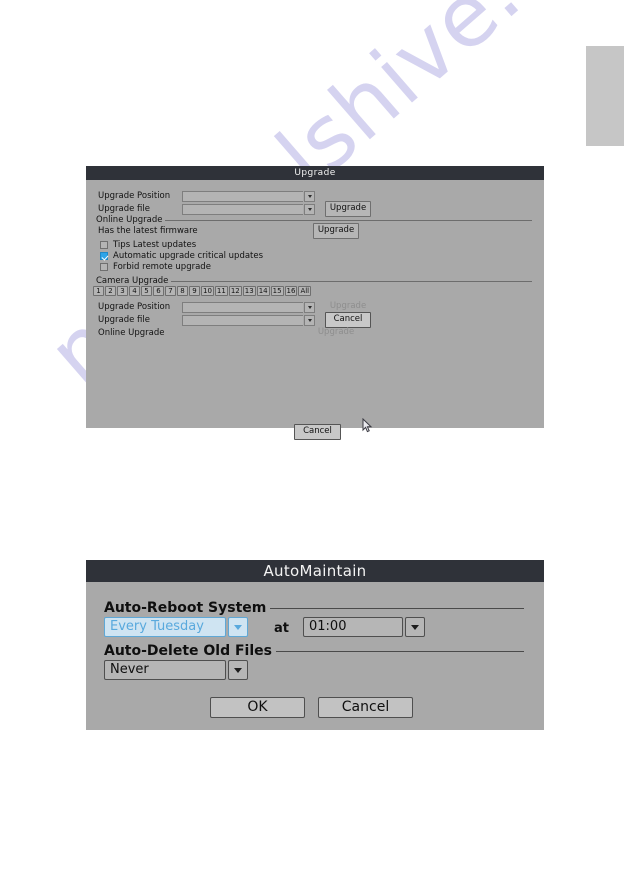 The width and height of the screenshot is (629, 893). I want to click on checkbox-label: Forbid remote upgrade, so click(162, 267).